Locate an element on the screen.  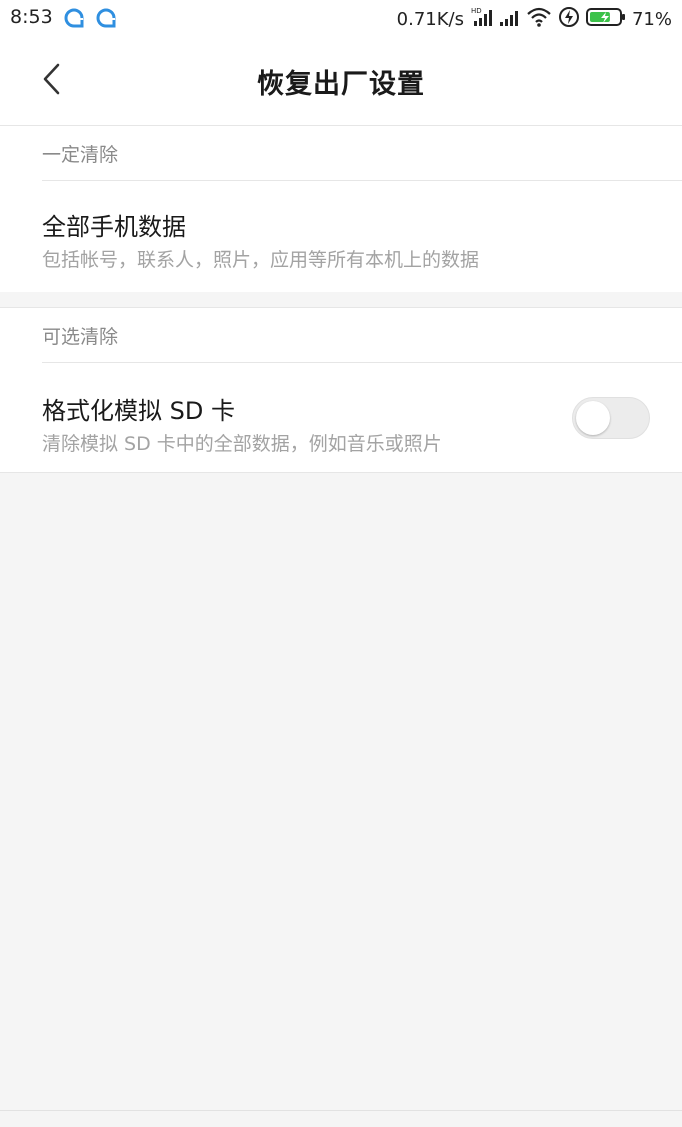
section-required: 一定清除 全部手机数据 包括帐号，联系人，照片，应用等所有本机上的数据 is located at coordinates (341, 209).